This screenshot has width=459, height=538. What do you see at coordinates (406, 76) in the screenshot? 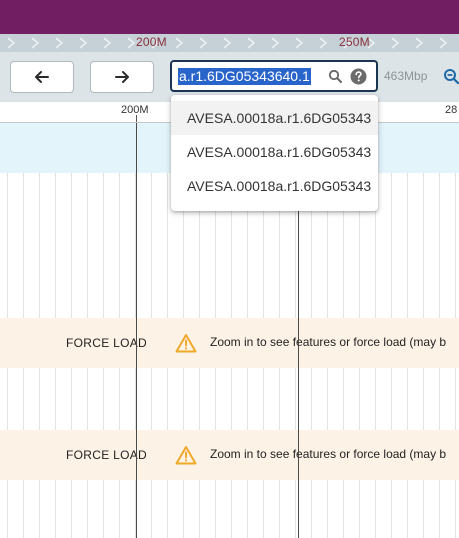
I see `assembly-size-label: 463Mbp` at bounding box center [406, 76].